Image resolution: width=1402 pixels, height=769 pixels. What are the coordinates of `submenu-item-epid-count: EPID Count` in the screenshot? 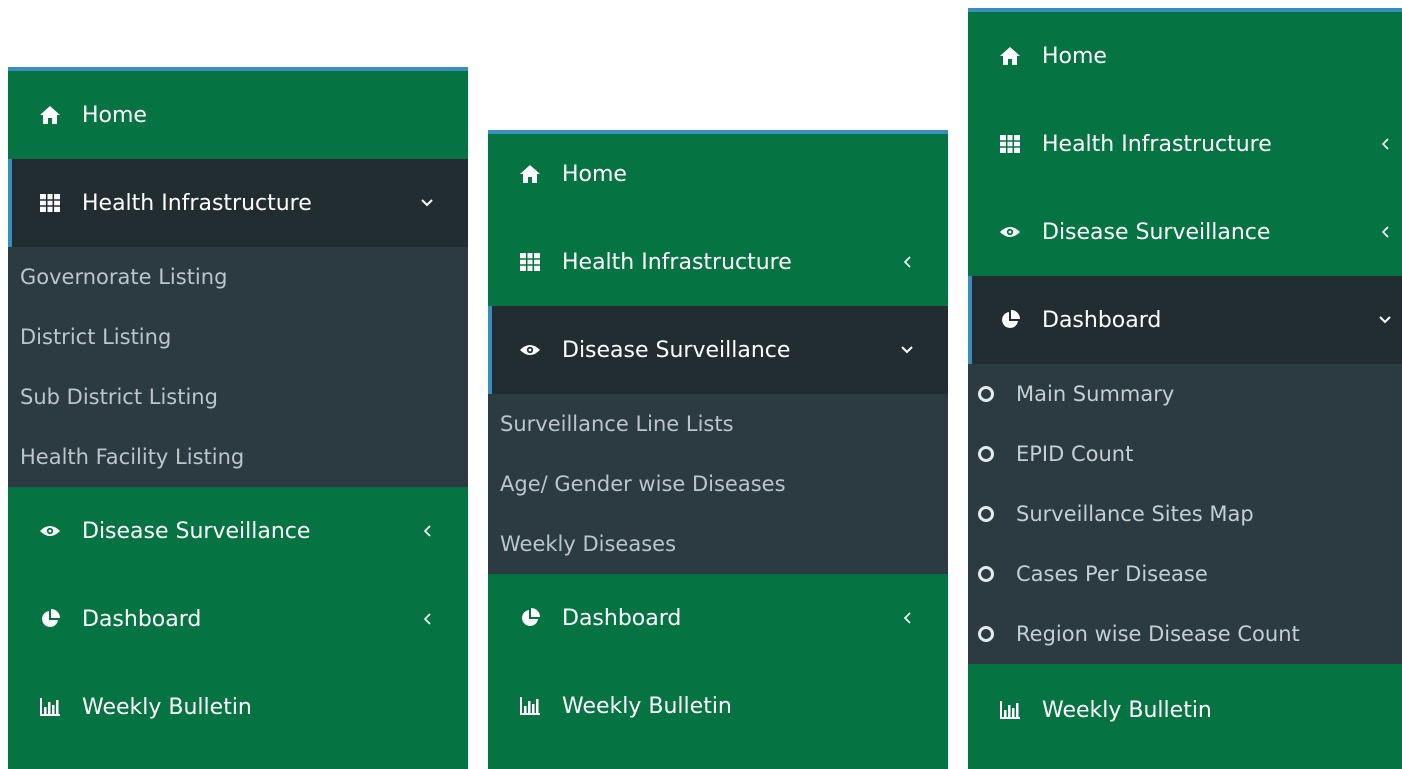 It's located at (1185, 454).